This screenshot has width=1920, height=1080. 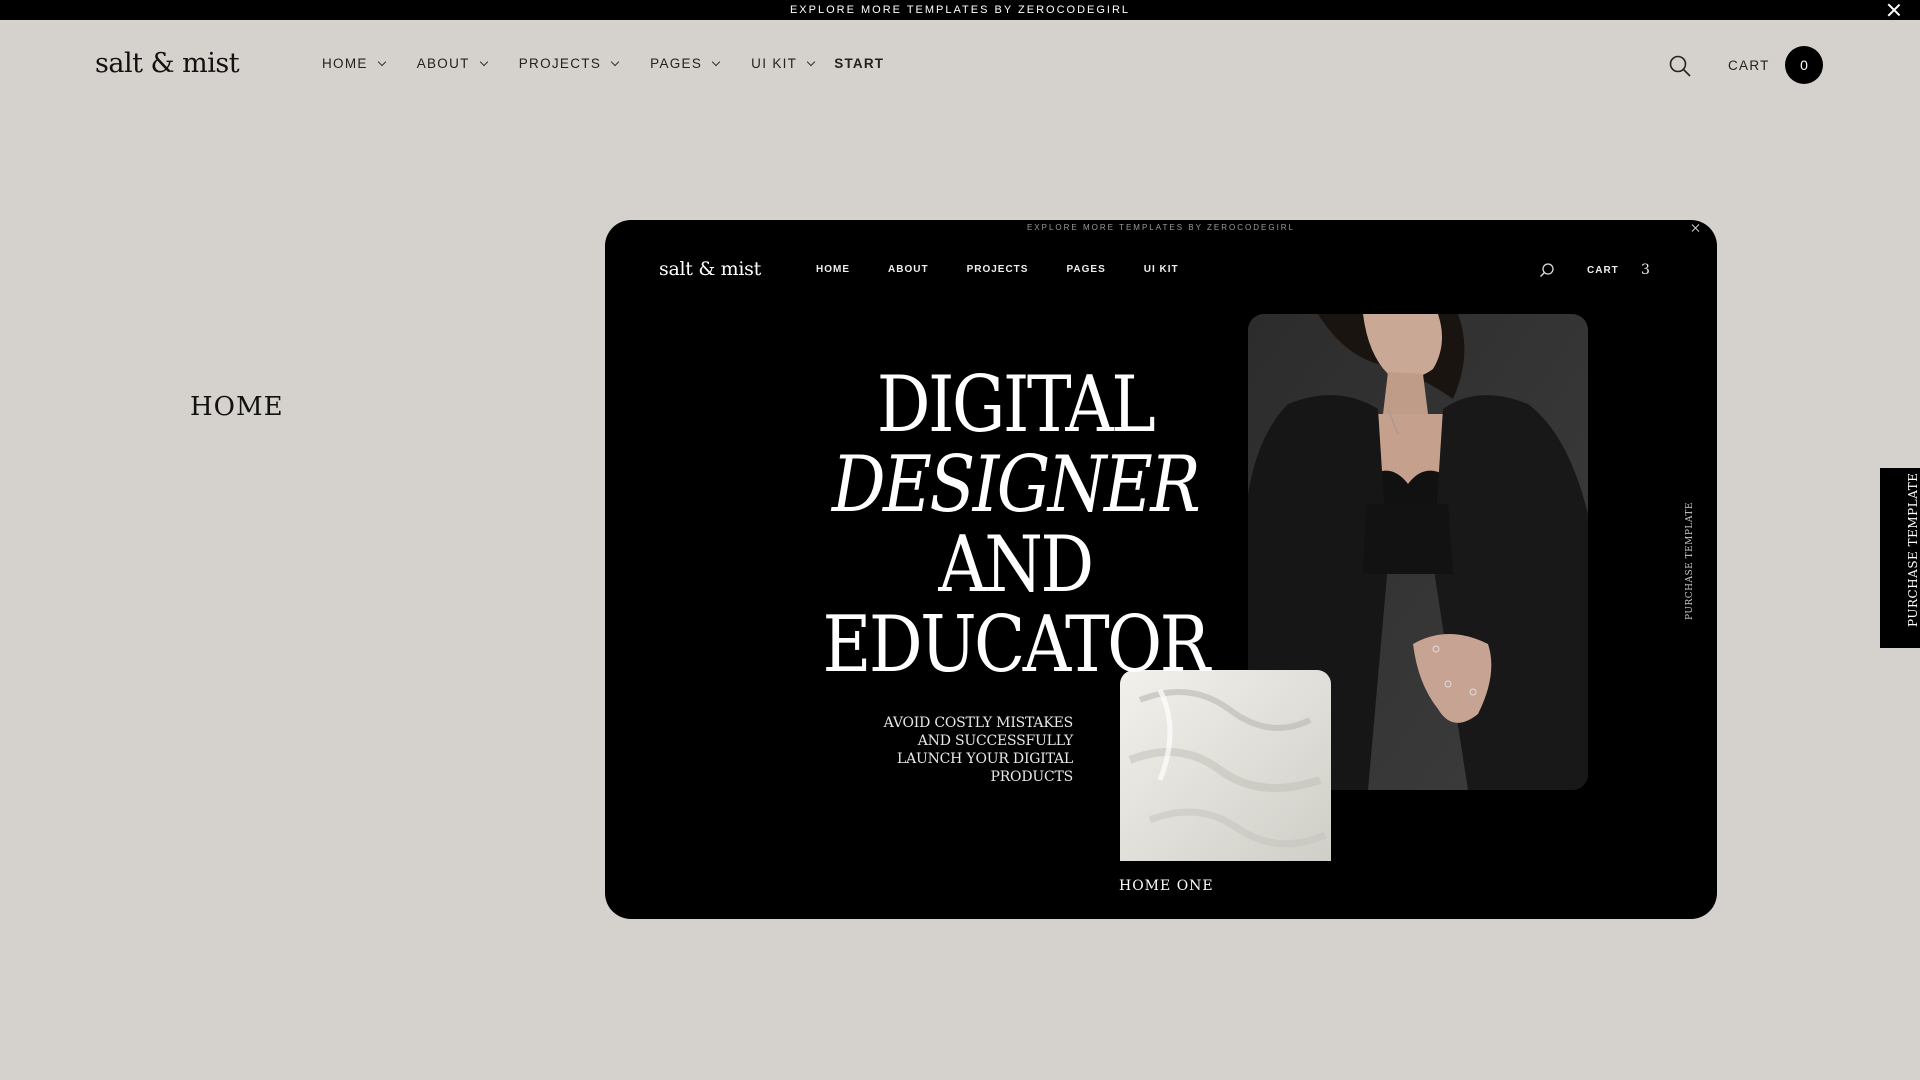 What do you see at coordinates (1016, 565) in the screenshot?
I see `headline-line2: AND` at bounding box center [1016, 565].